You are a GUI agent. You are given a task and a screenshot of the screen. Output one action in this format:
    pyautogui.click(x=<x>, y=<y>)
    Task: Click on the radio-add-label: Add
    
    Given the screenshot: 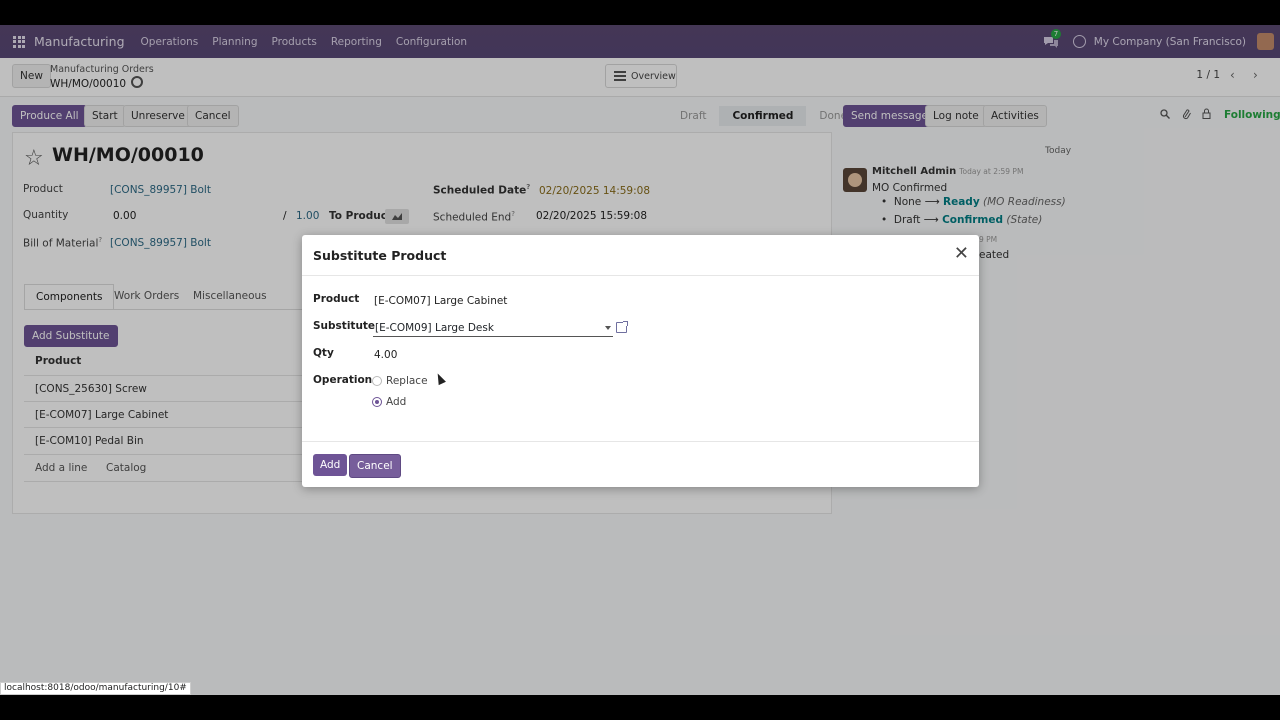 What is the action you would take?
    pyautogui.click(x=396, y=402)
    